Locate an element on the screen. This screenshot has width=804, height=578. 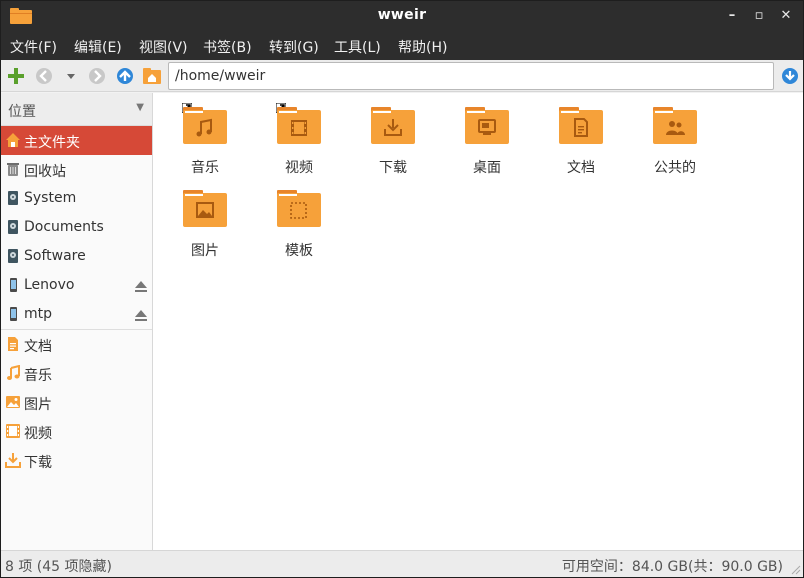
minimize-button: – is located at coordinates (732, 16).